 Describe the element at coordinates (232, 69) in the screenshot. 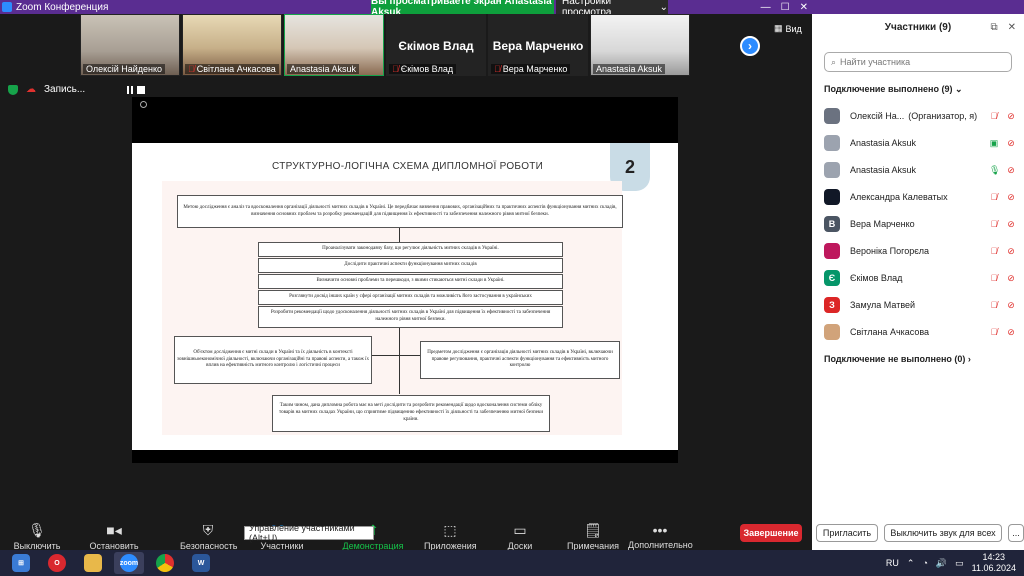

I see `thumb-name: 🎙̸ Світлана Ачкасова` at that location.